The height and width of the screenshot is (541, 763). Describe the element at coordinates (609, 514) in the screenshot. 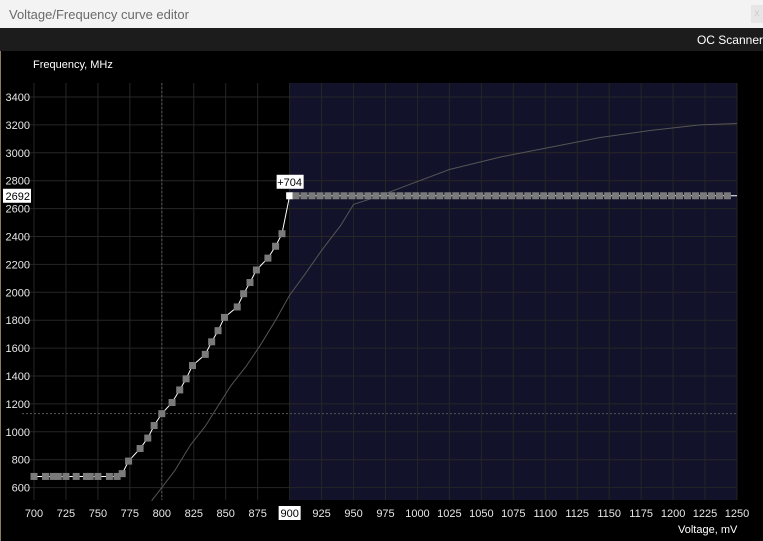

I see `x-tick-label: 1150` at that location.